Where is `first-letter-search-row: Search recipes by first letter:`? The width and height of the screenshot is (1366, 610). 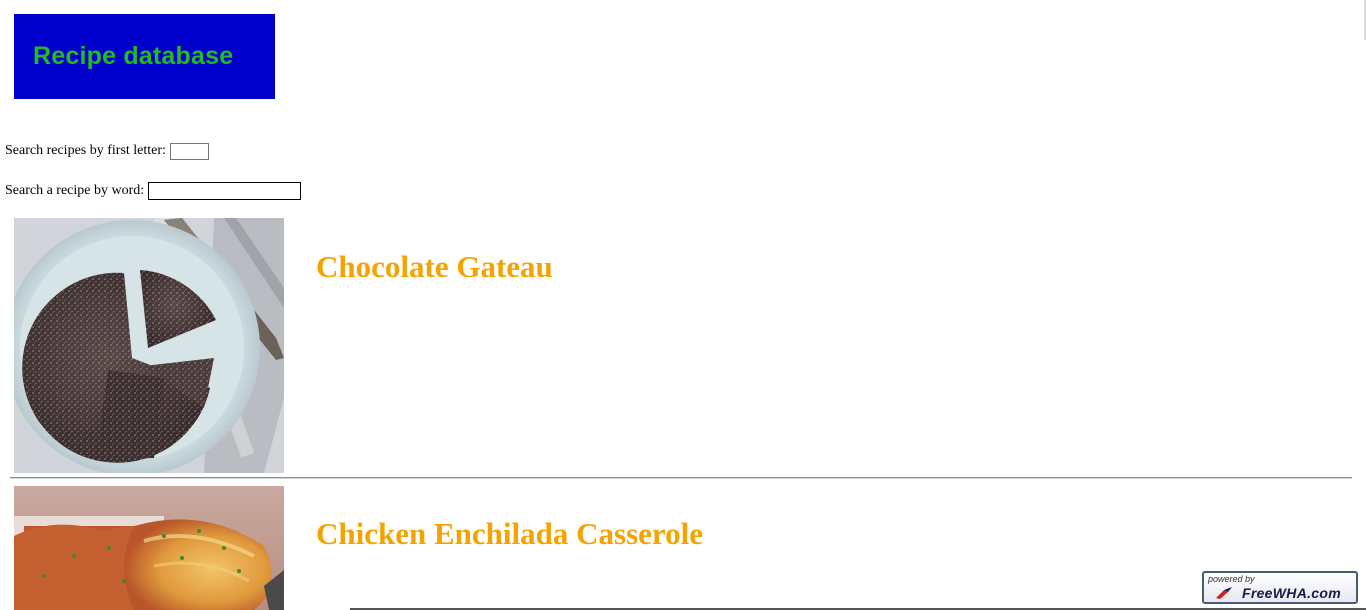
first-letter-search-row: Search recipes by first letter: is located at coordinates (107, 151).